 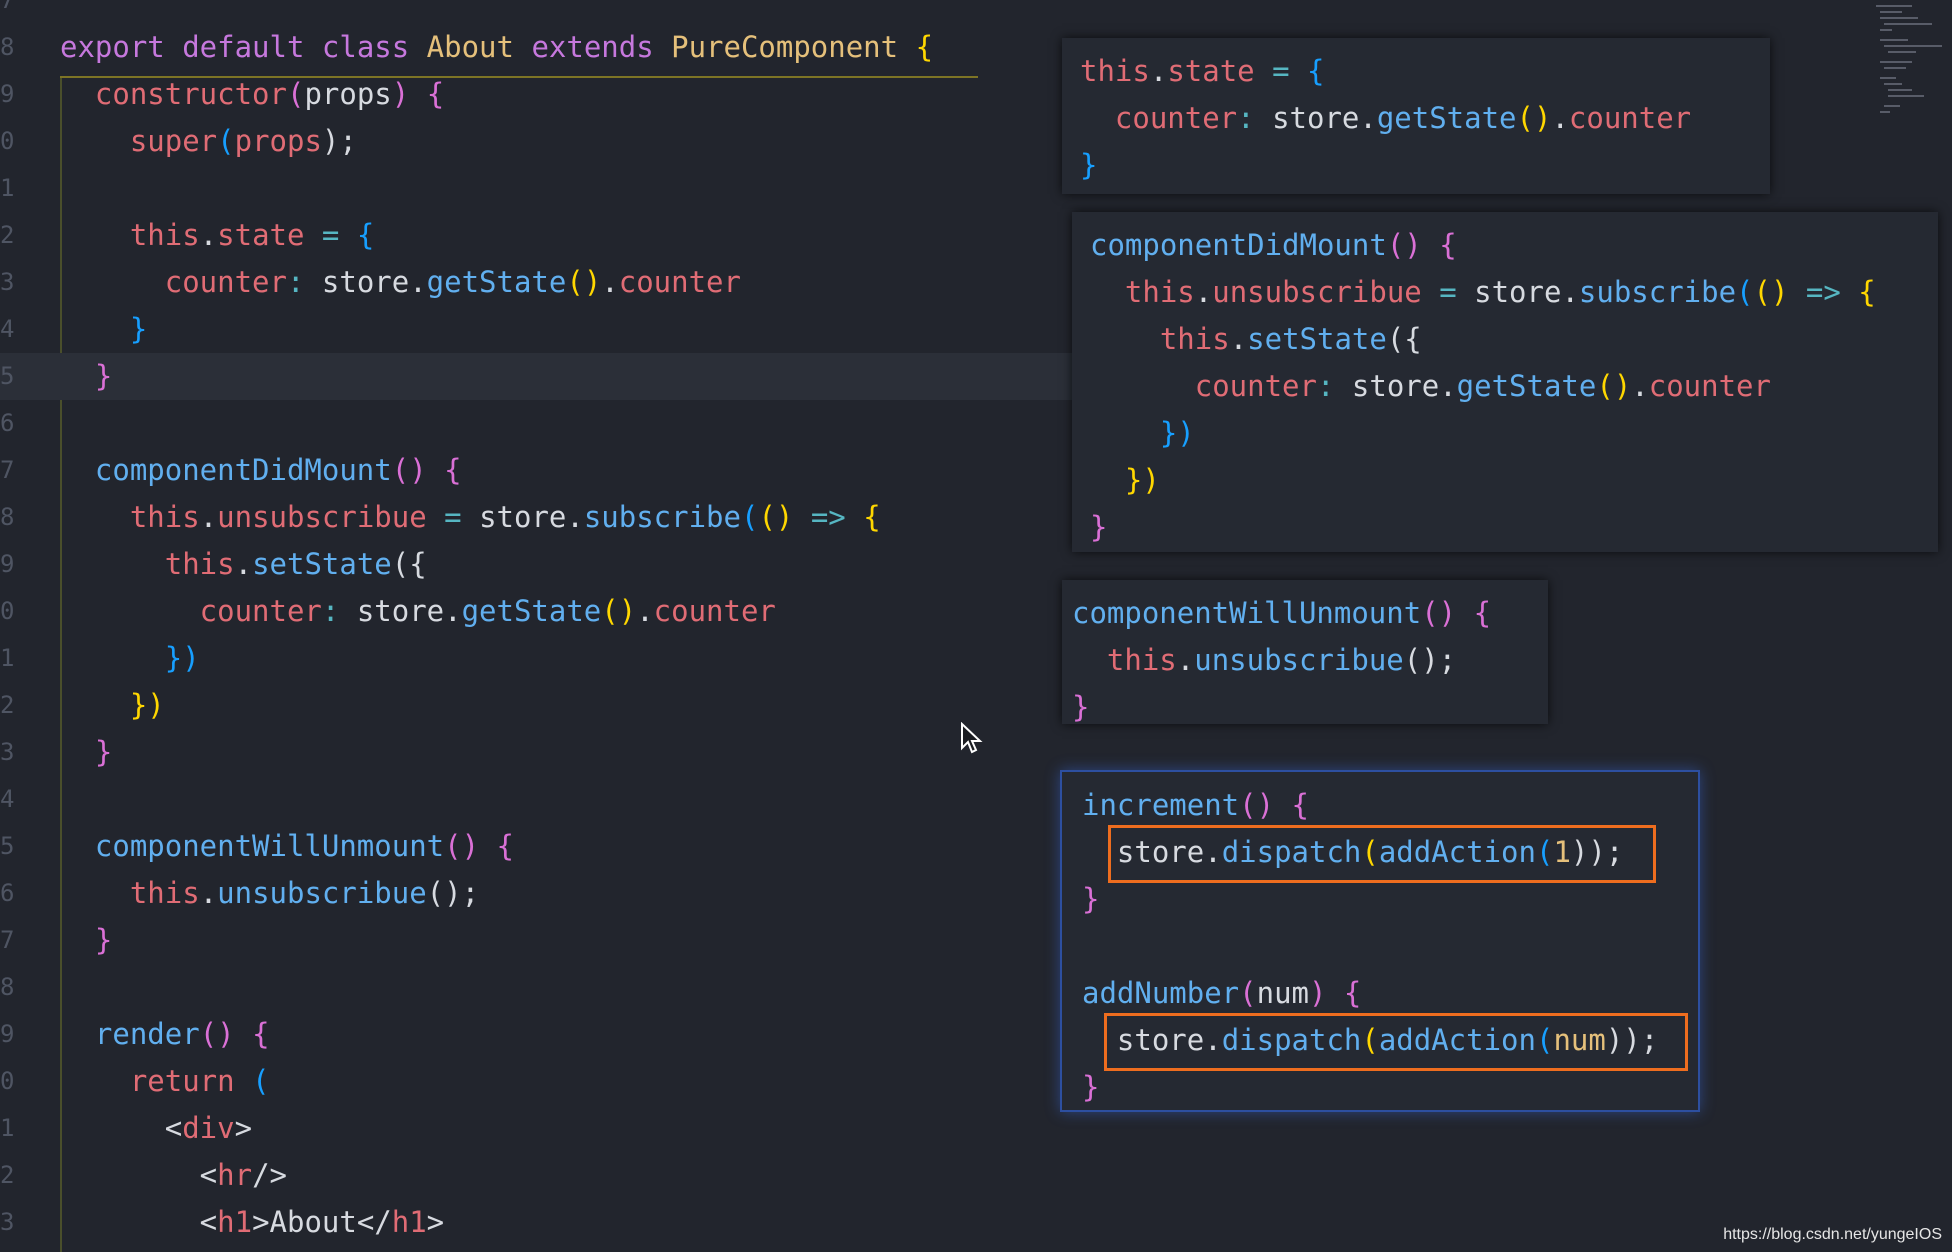 What do you see at coordinates (540, 470) in the screenshot?
I see `code-line: 7 componentDidMount() {` at bounding box center [540, 470].